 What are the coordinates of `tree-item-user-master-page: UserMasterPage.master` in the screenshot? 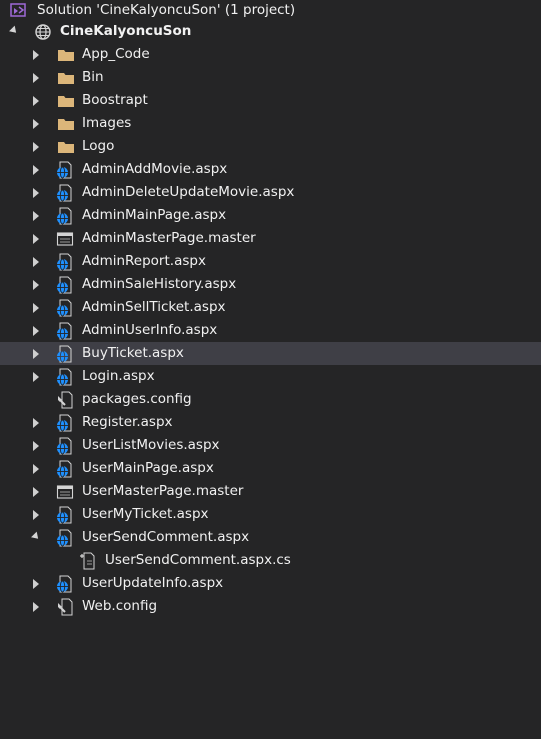 It's located at (270, 491).